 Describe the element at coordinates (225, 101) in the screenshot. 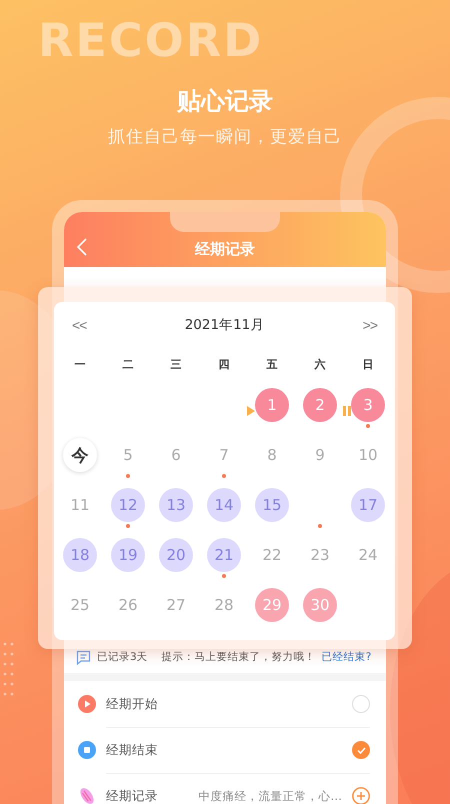

I see `banner-title: 贴心记录` at that location.